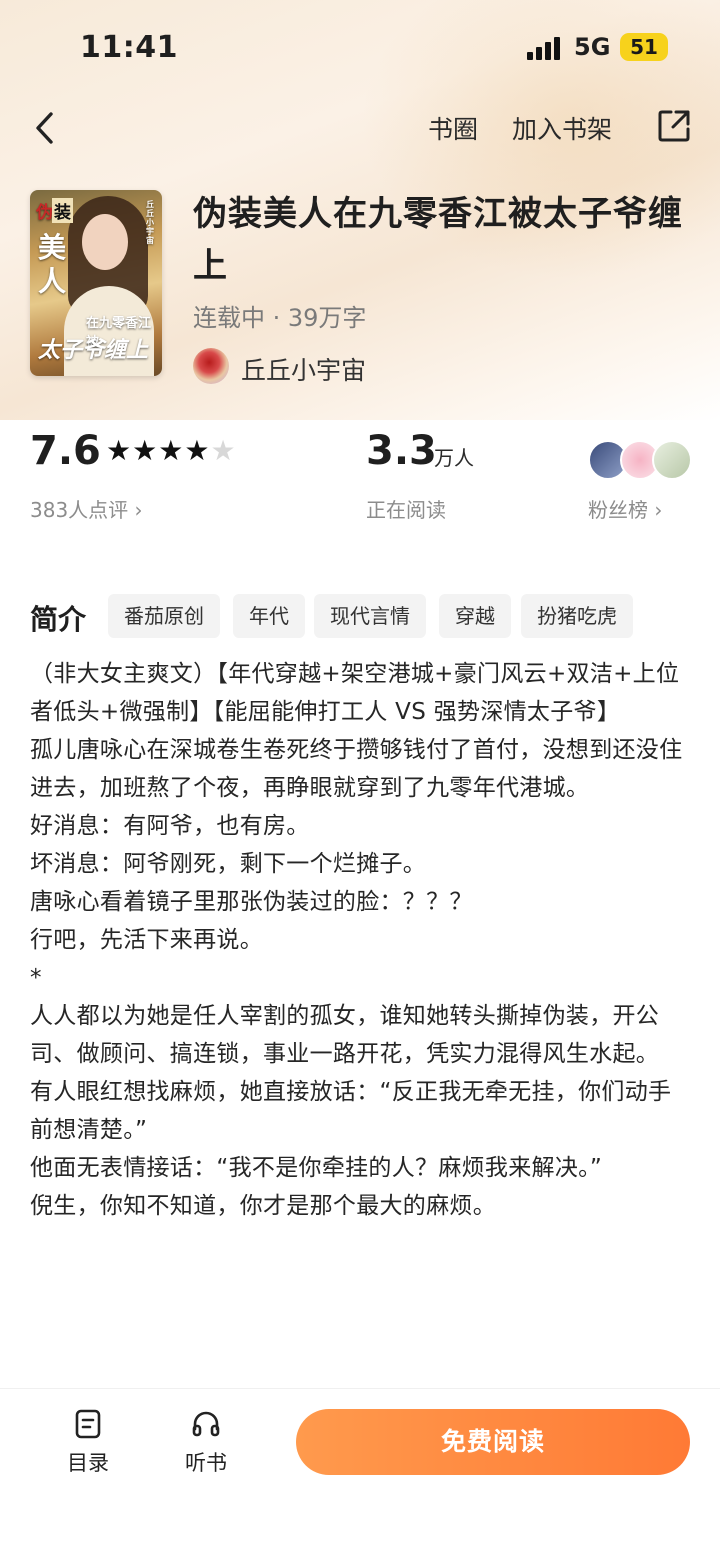  What do you see at coordinates (223, 450) in the screenshot?
I see `star-empty-icon: ★` at bounding box center [223, 450].